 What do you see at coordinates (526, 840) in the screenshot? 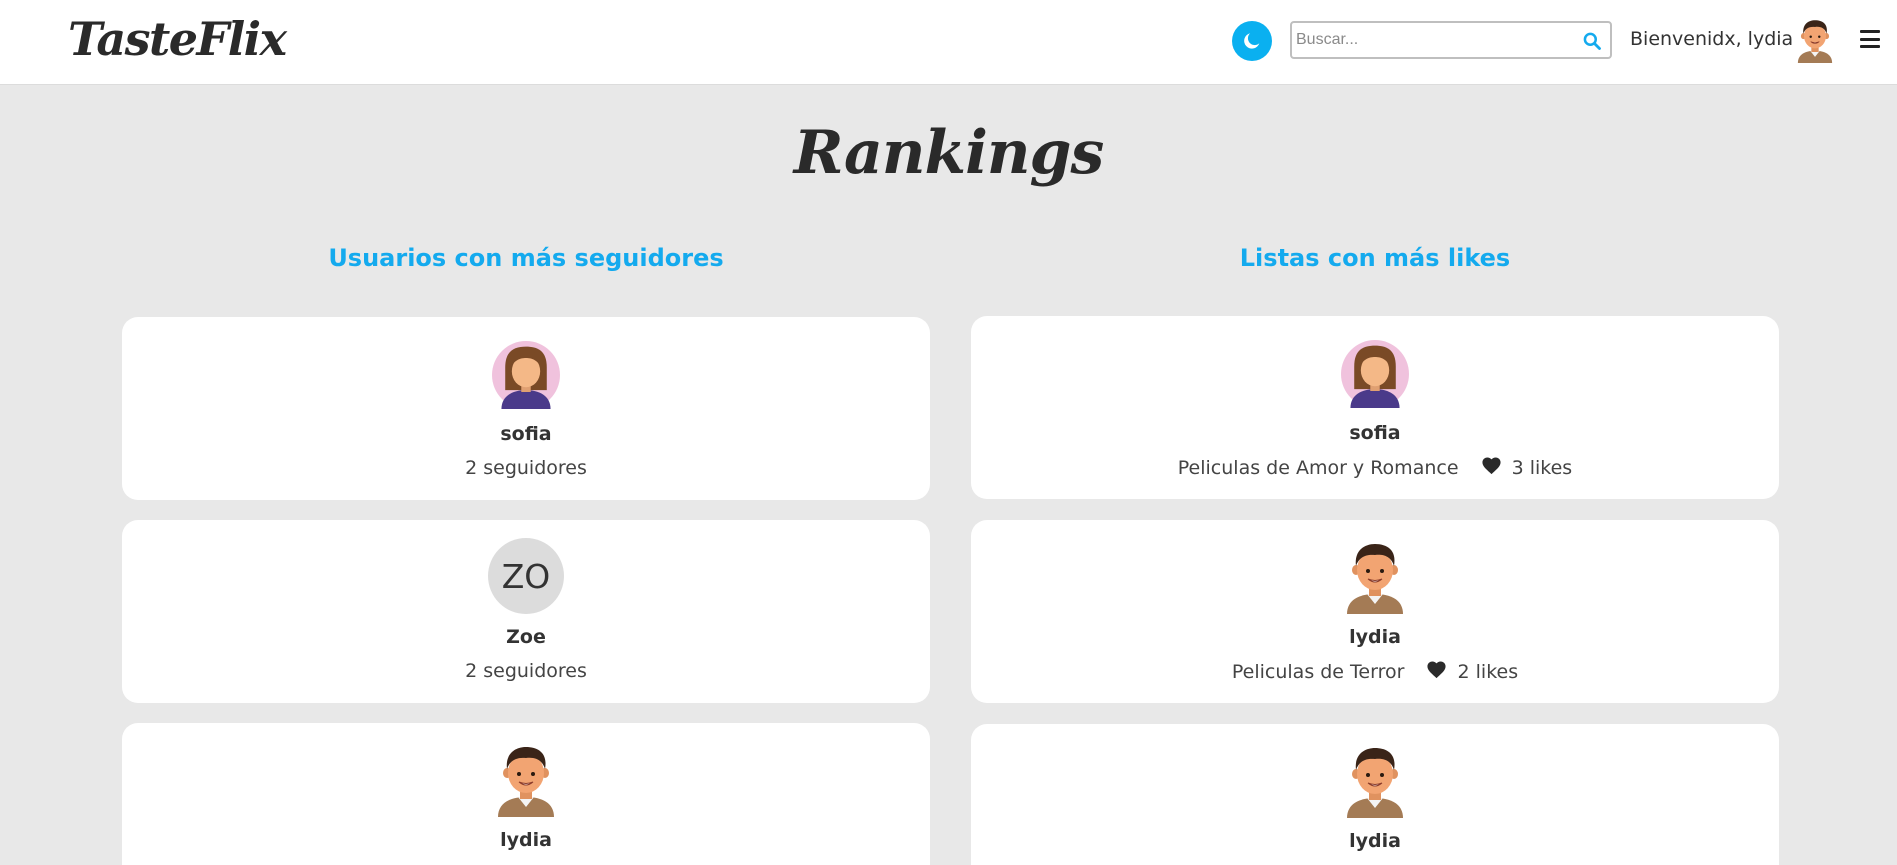
I see `user-name: lydia` at bounding box center [526, 840].